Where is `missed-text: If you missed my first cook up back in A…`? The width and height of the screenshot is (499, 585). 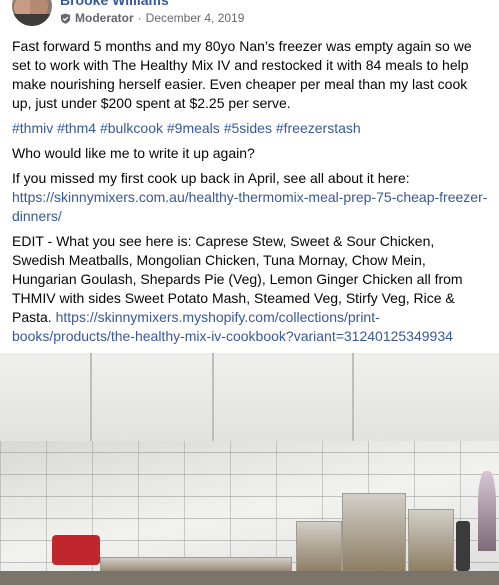 missed-text: If you missed my first cook up back in A… is located at coordinates (211, 178).